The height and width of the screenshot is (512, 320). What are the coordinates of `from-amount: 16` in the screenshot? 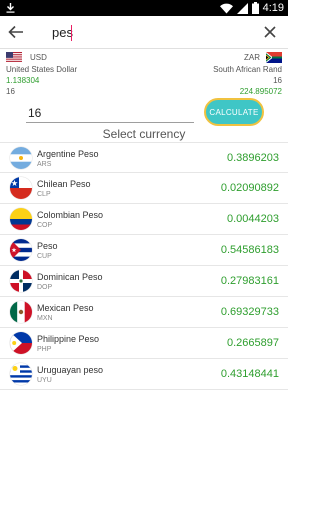 It's located at (10, 91).